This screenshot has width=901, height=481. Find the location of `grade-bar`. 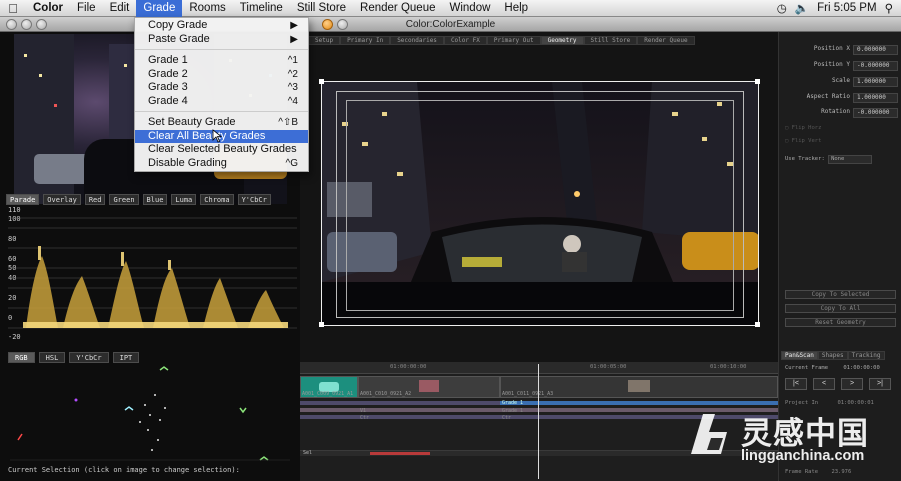

grade-bar is located at coordinates (400, 403).